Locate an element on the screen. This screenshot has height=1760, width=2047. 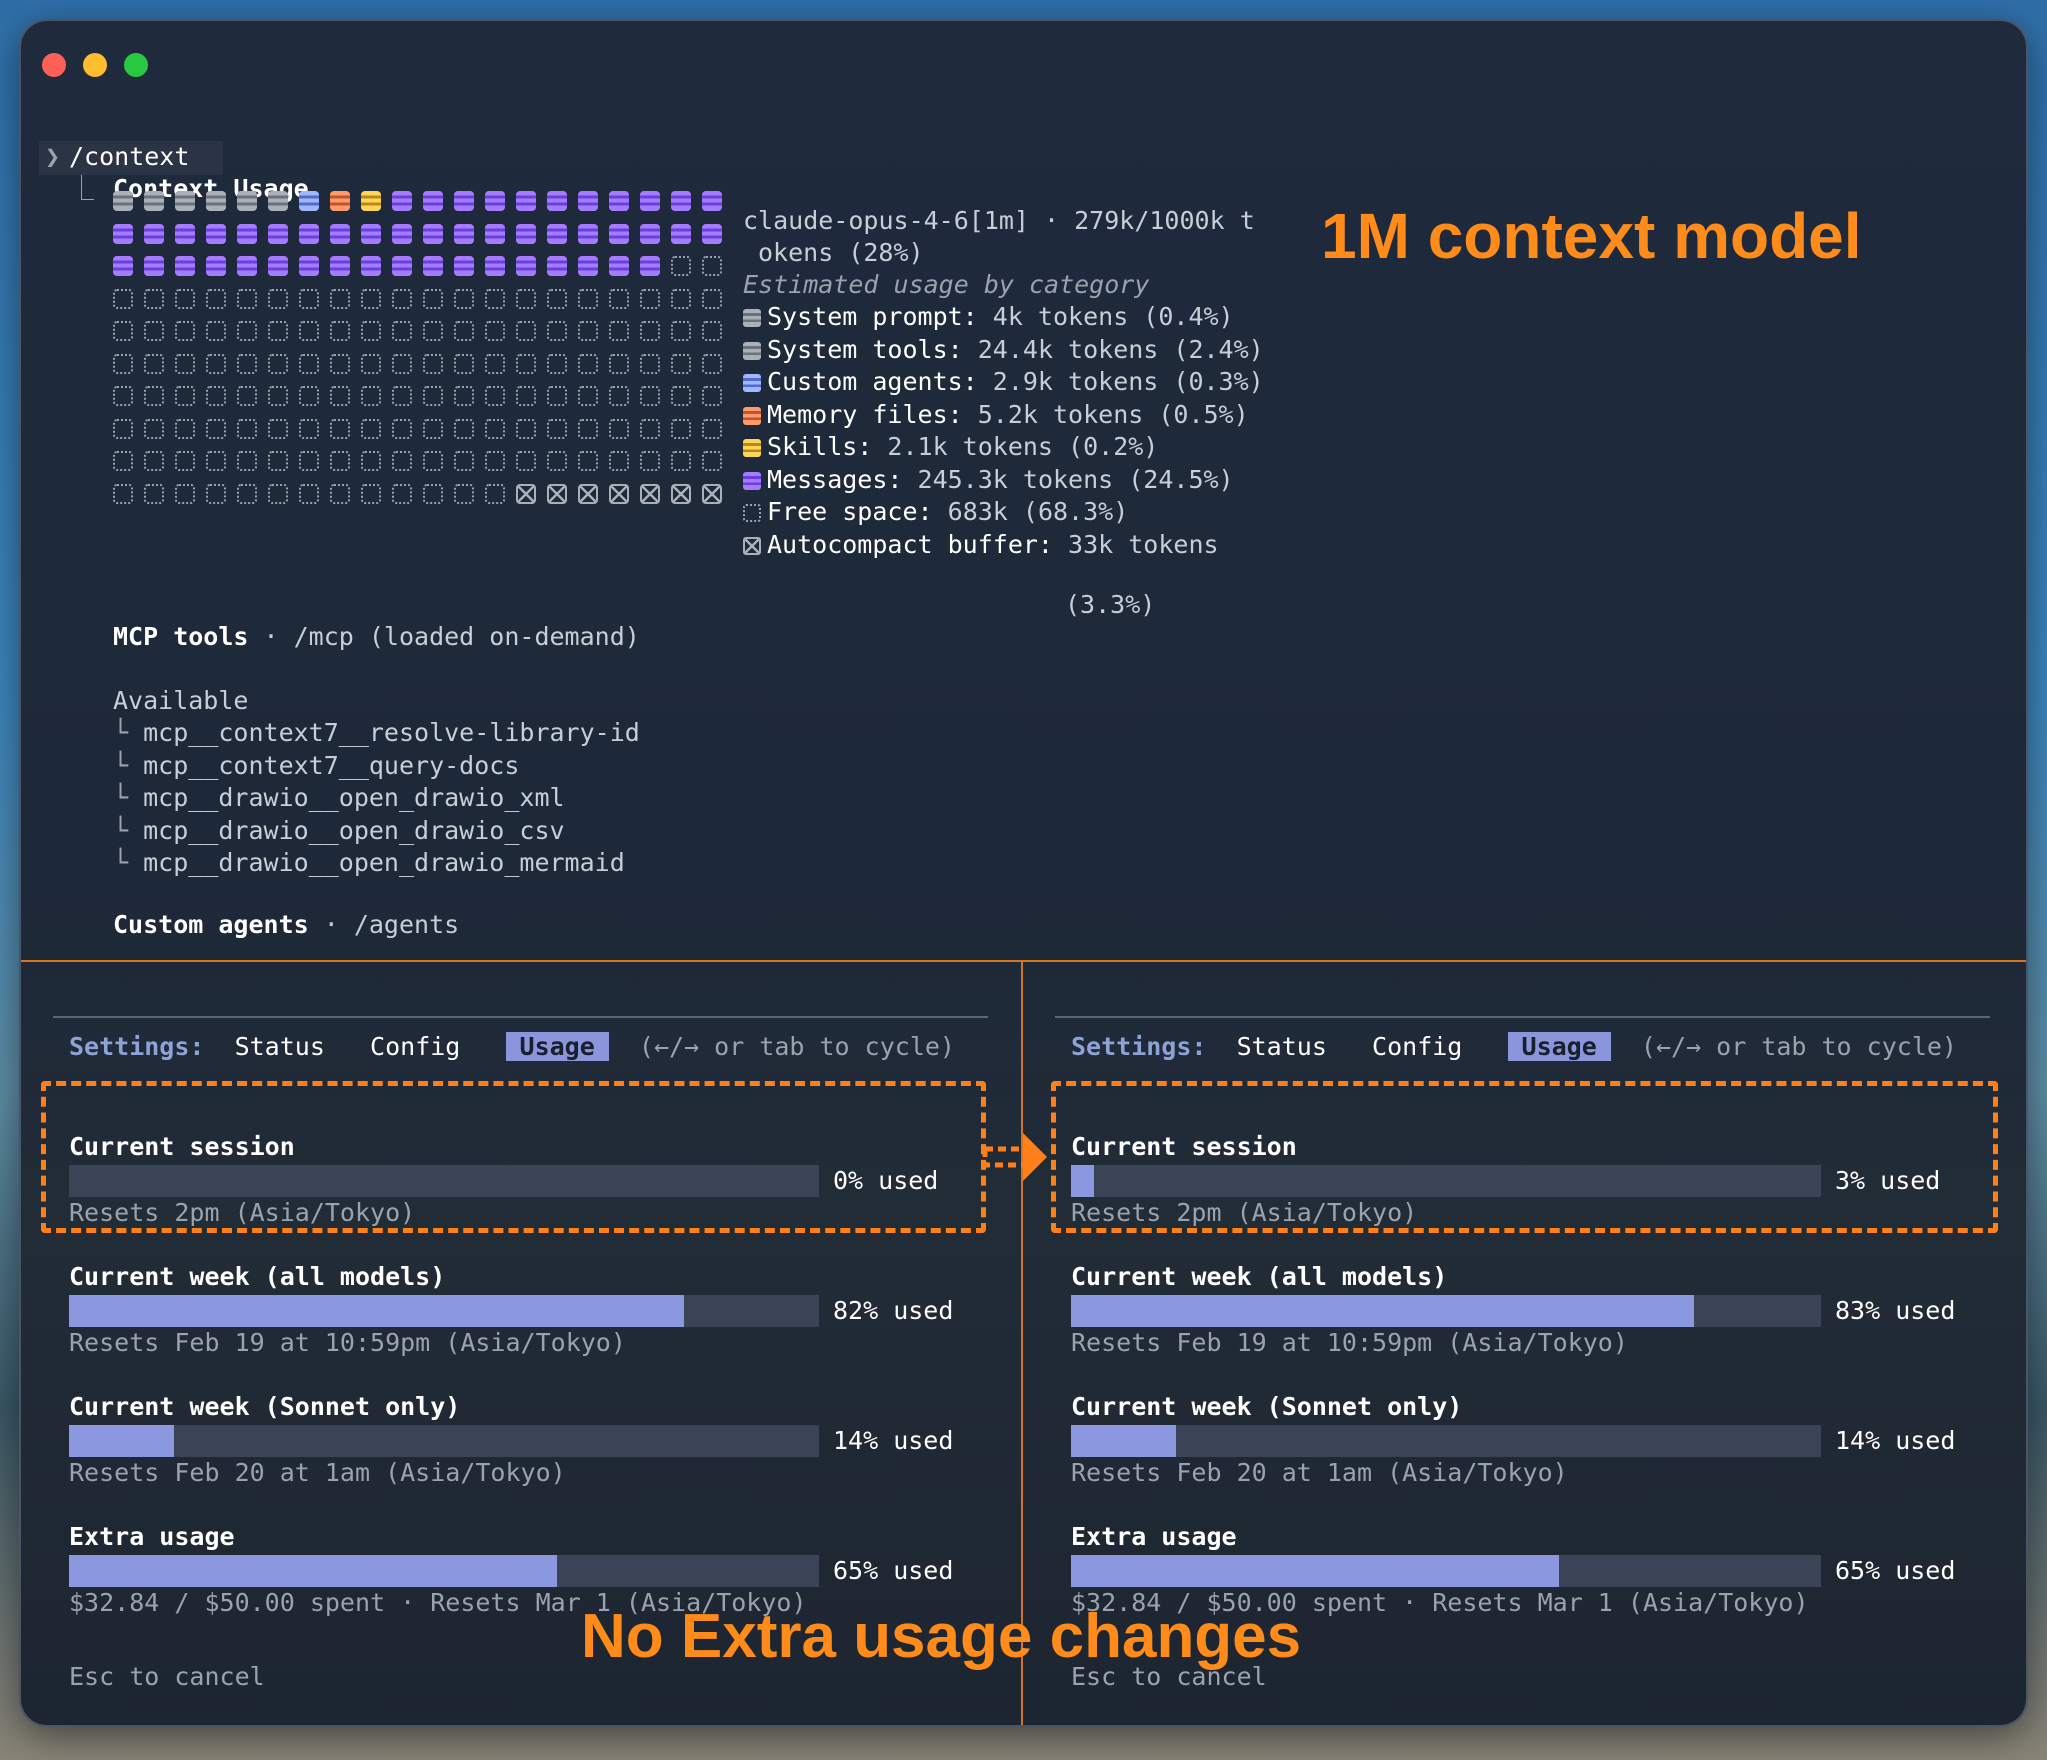
usage-row-title: Current week (Sonnet only) is located at coordinates (1267, 1406).